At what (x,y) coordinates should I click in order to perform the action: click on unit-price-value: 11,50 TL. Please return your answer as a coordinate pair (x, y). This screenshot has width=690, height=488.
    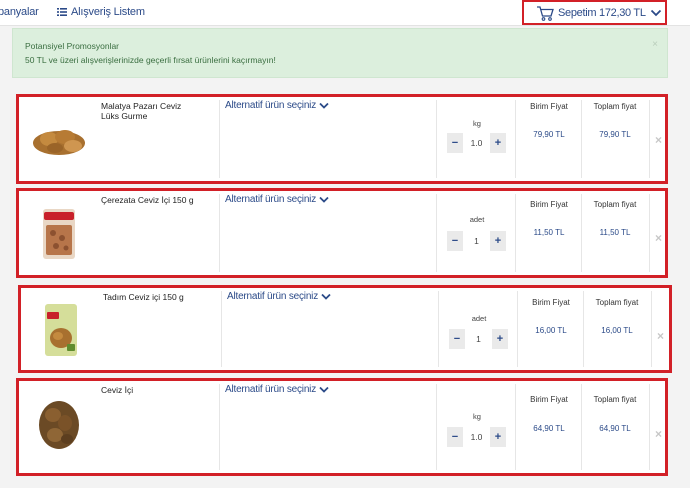
    Looking at the image, I should click on (549, 232).